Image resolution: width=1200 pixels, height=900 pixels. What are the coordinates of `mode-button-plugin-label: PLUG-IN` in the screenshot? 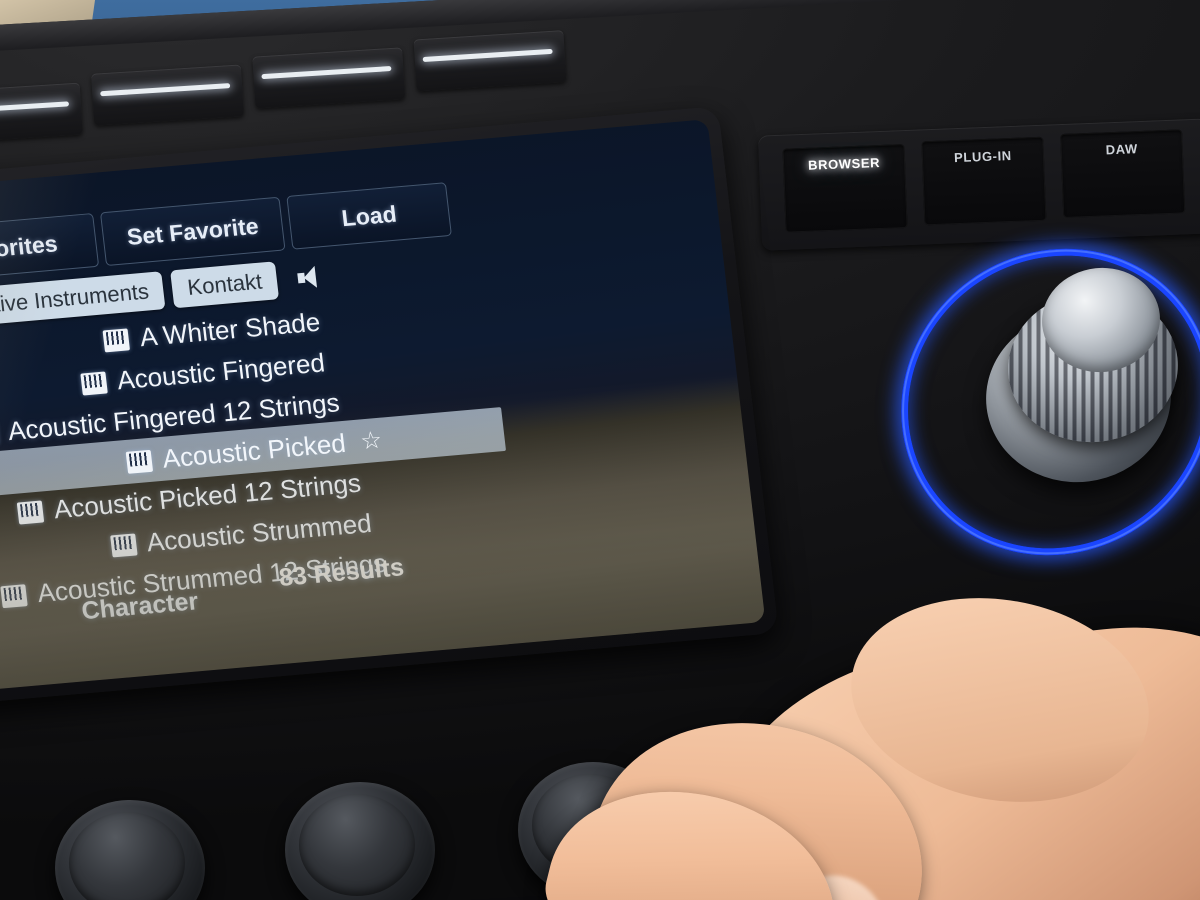 It's located at (983, 156).